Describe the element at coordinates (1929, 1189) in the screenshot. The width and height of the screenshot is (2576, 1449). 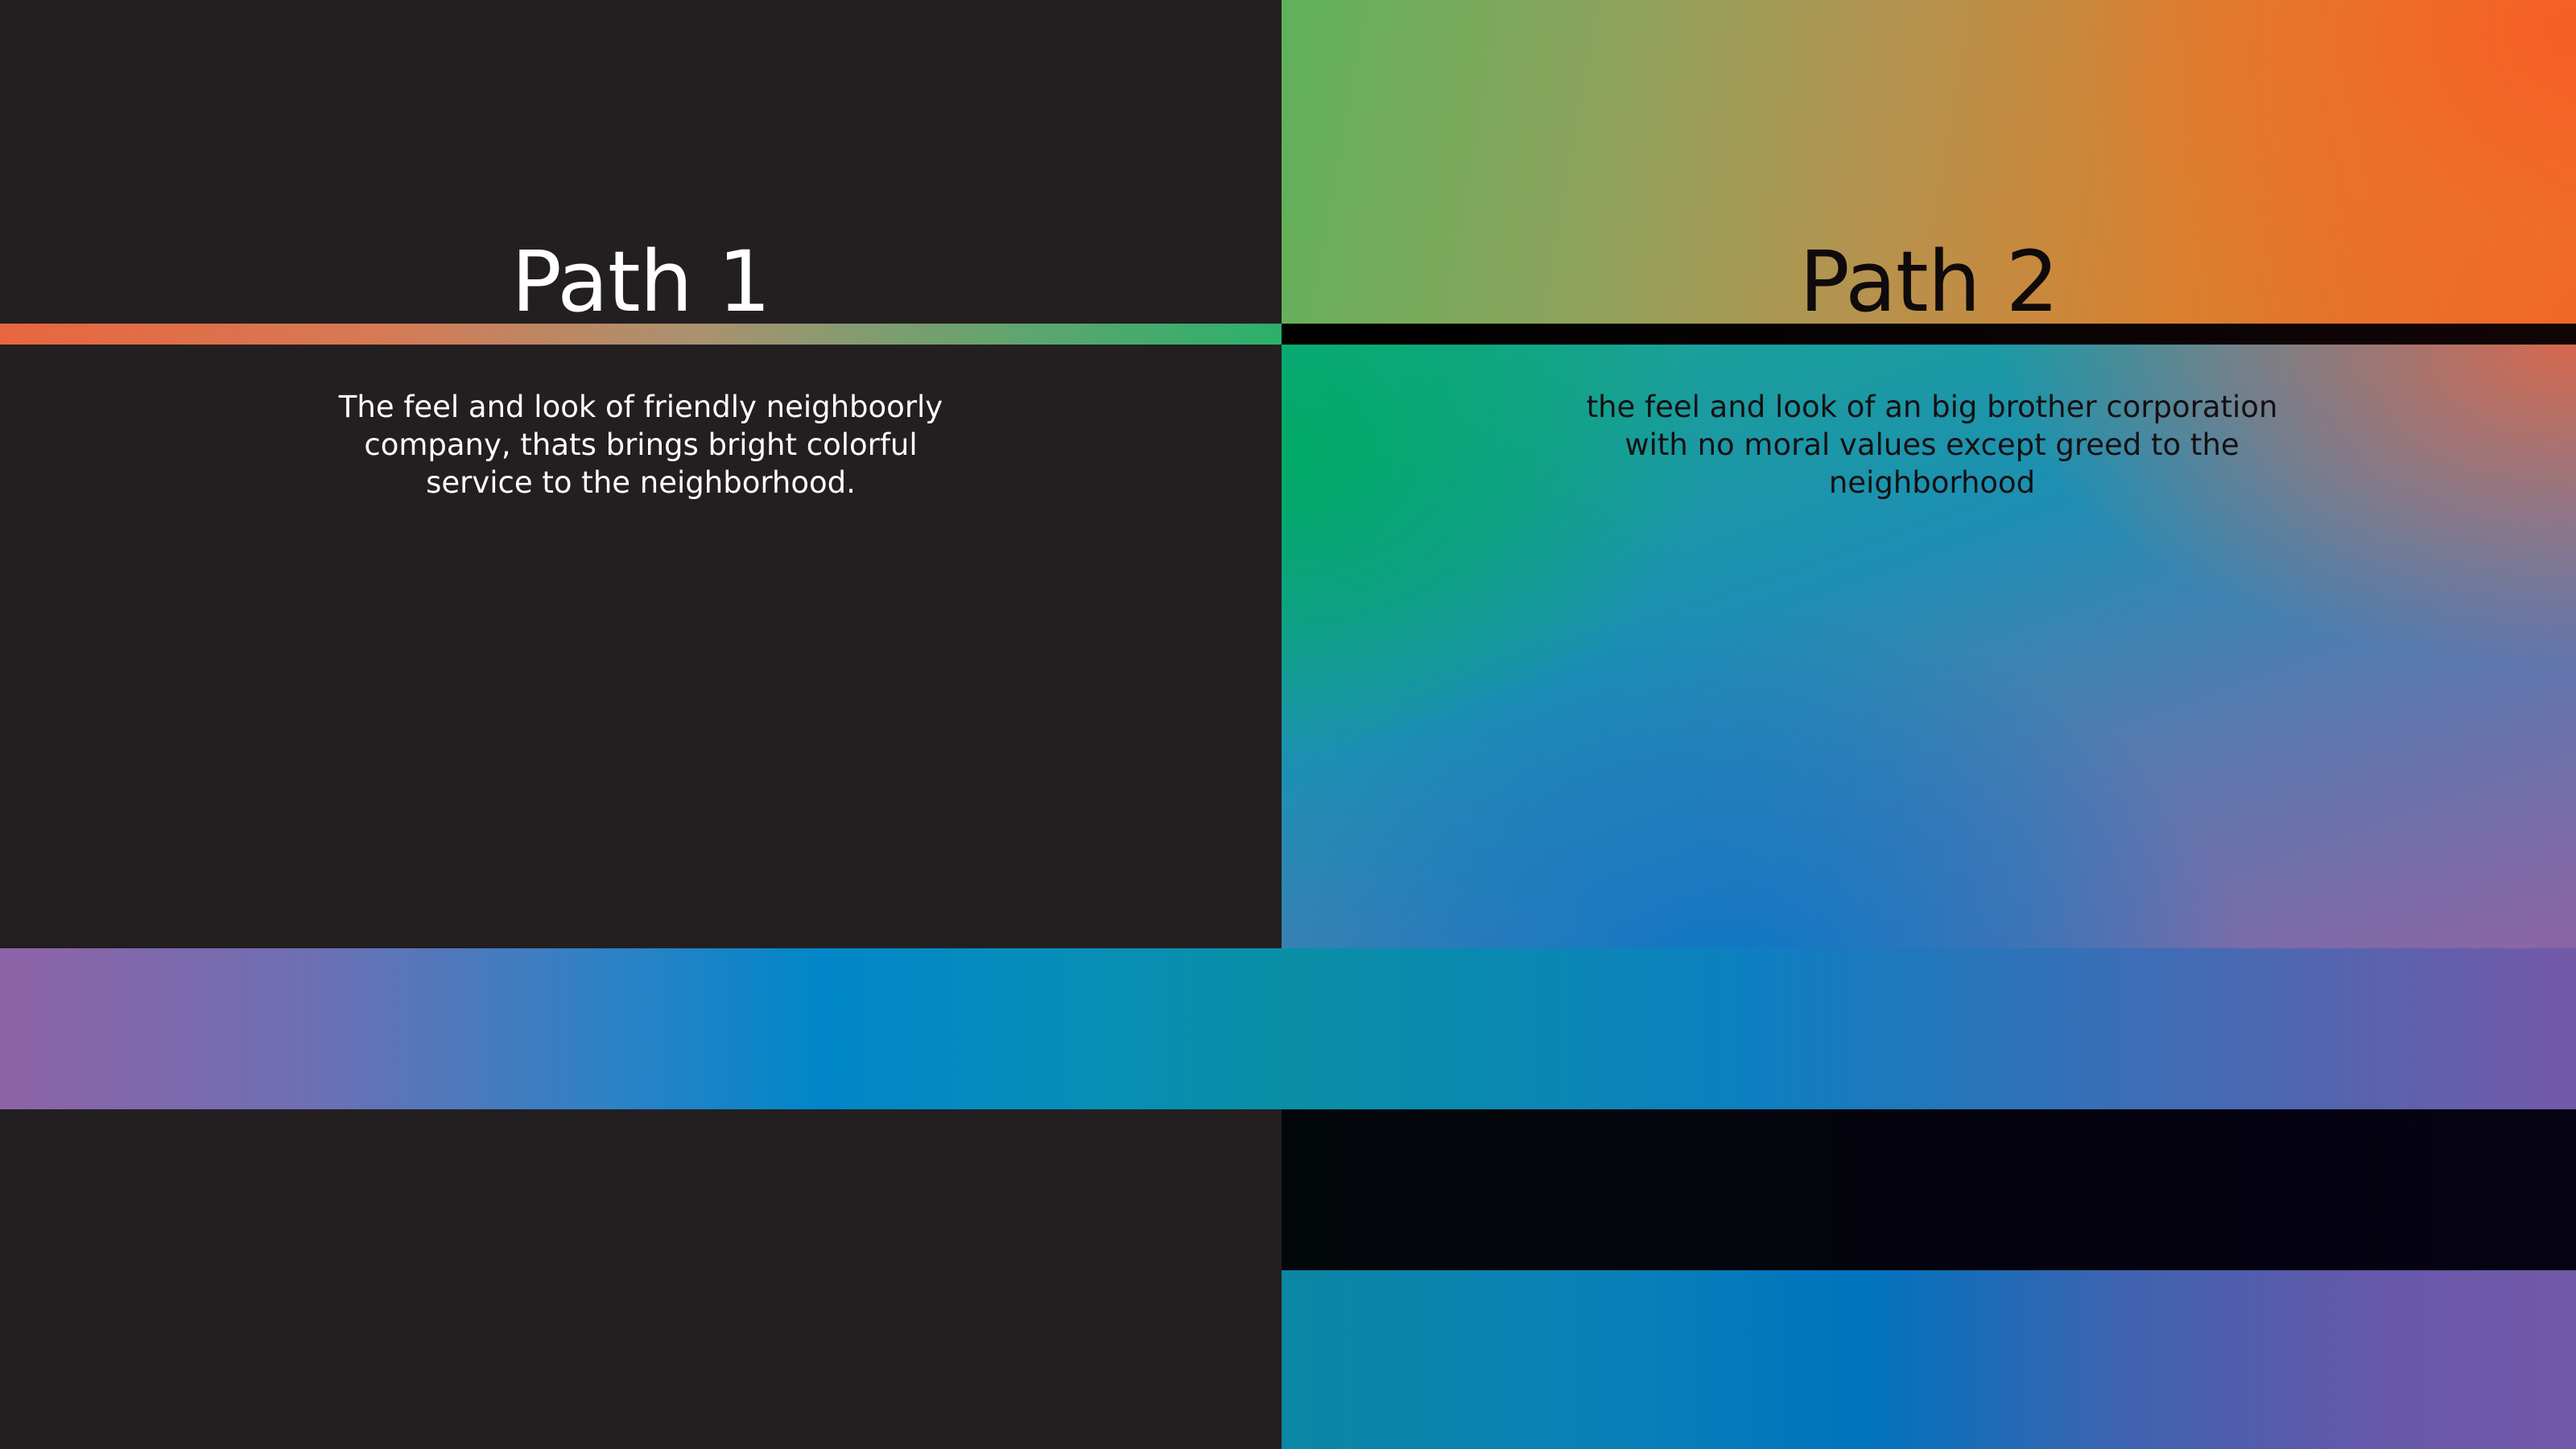
I see `path2-dark-block` at that location.